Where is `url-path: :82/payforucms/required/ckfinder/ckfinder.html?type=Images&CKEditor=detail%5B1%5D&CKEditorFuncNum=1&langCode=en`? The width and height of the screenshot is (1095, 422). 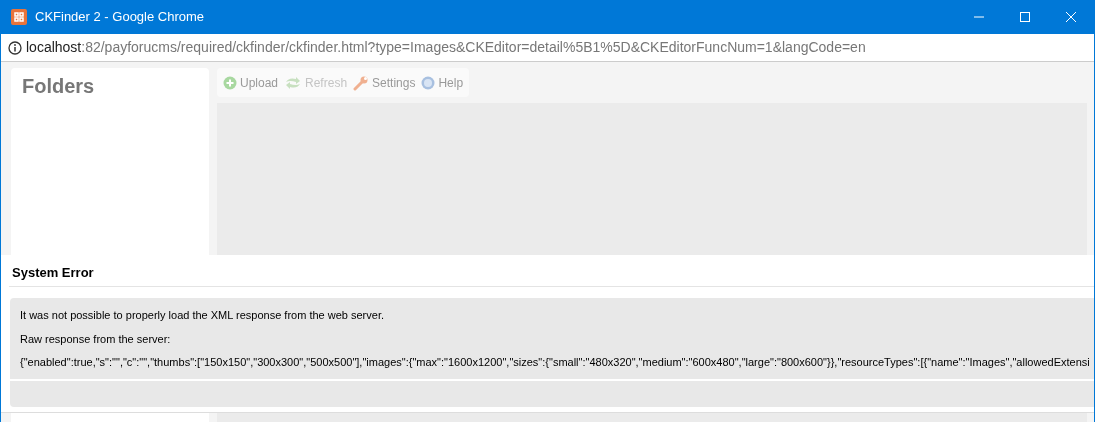 url-path: :82/payforucms/required/ckfinder/ckfinder.html?type=Images&CKEditor=detail%5B1%5D&CKEditorFuncNum=1&langCode=en is located at coordinates (473, 47).